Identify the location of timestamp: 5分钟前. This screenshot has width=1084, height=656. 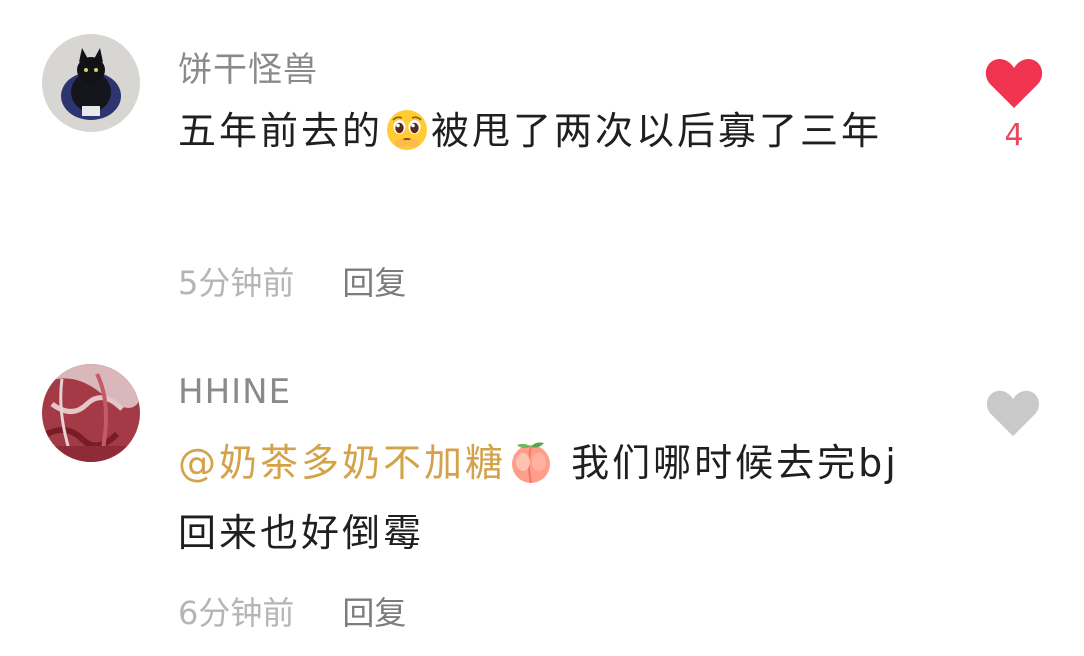
(236, 283).